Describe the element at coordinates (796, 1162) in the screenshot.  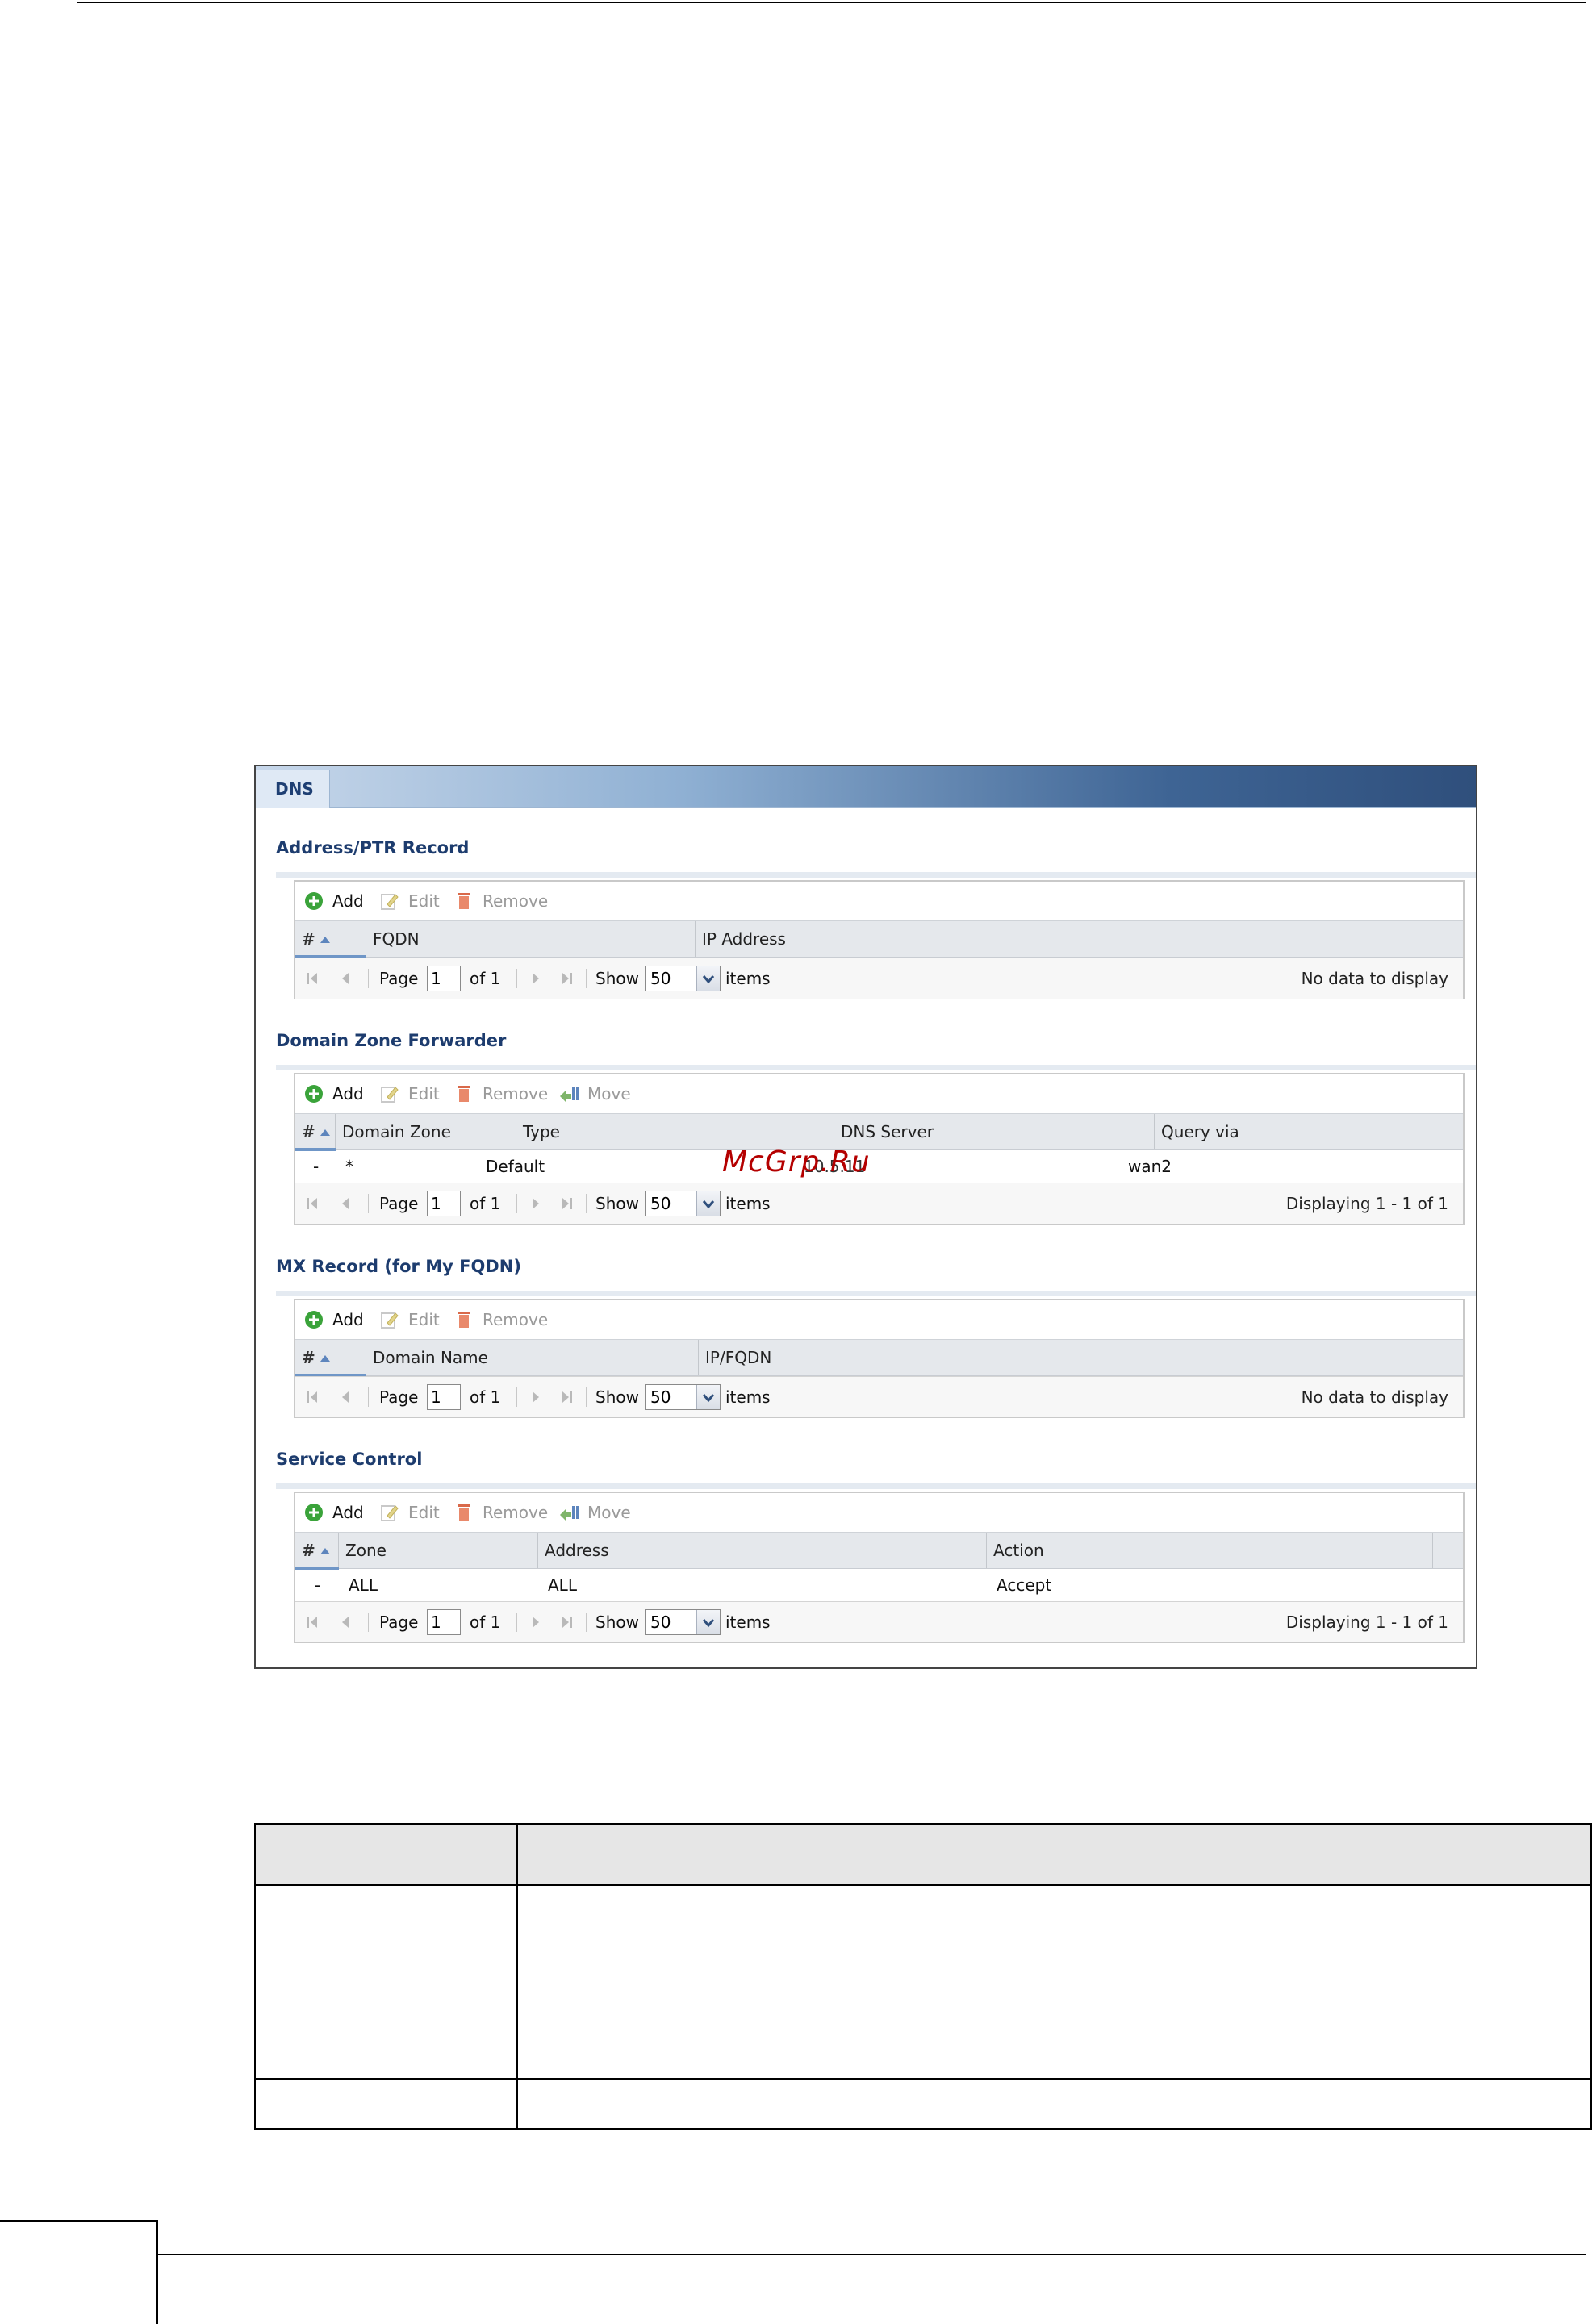
I see `watermark: McGrp.Ru` at that location.